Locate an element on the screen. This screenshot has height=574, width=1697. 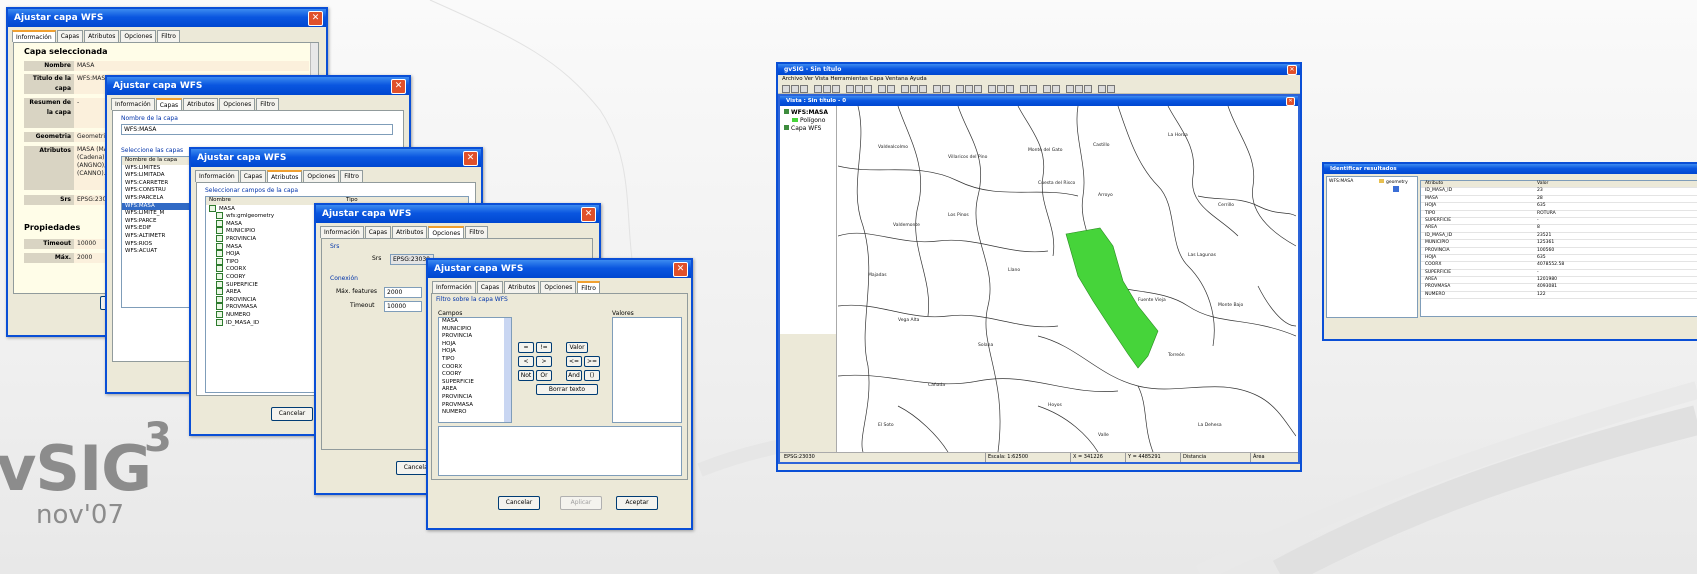
table-row: COORX 4078552.58 is located at coordinates (1559, 266).